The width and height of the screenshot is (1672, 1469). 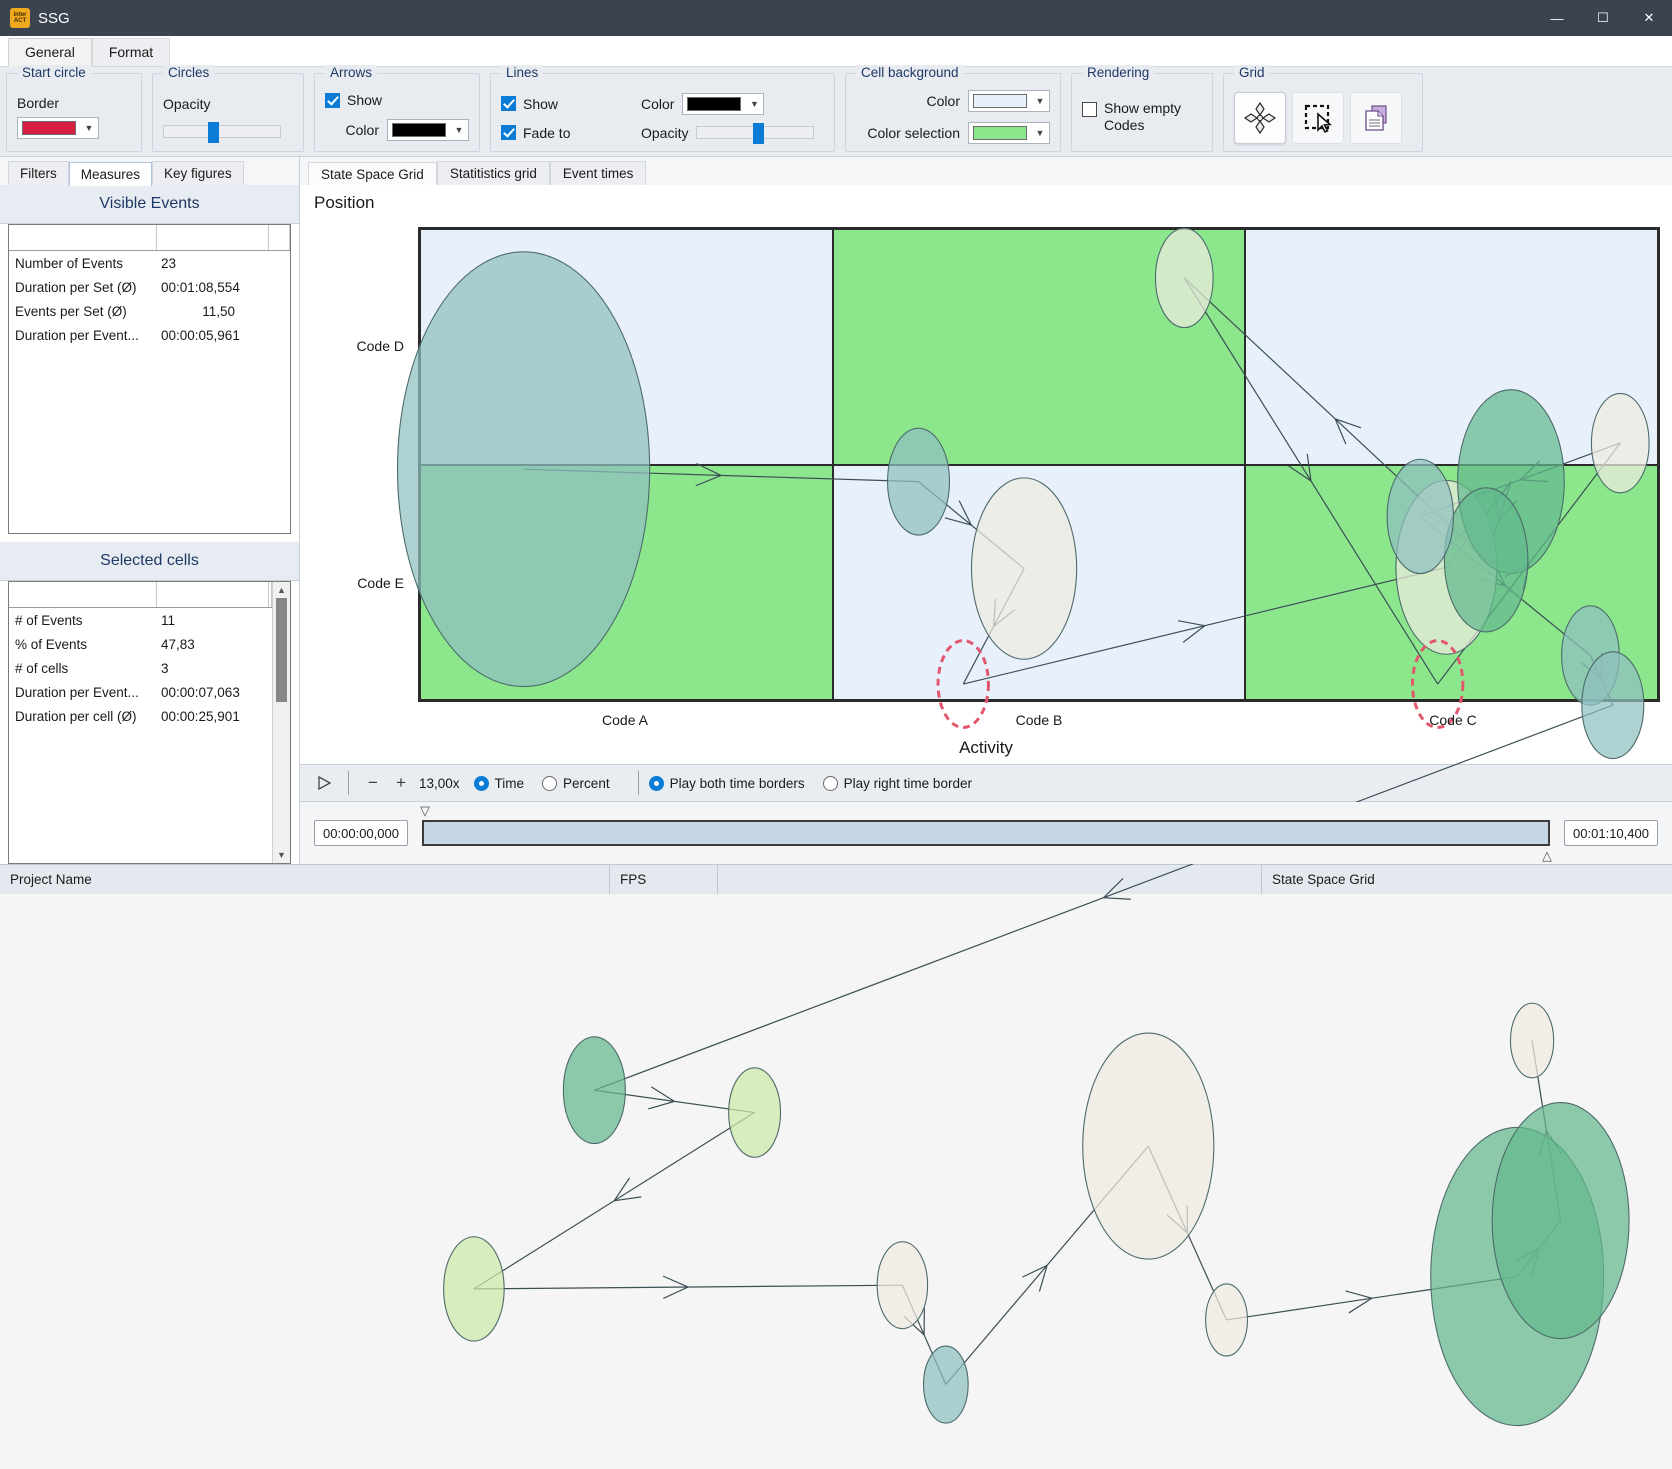 I want to click on row-label: % of Events, so click(x=51, y=644).